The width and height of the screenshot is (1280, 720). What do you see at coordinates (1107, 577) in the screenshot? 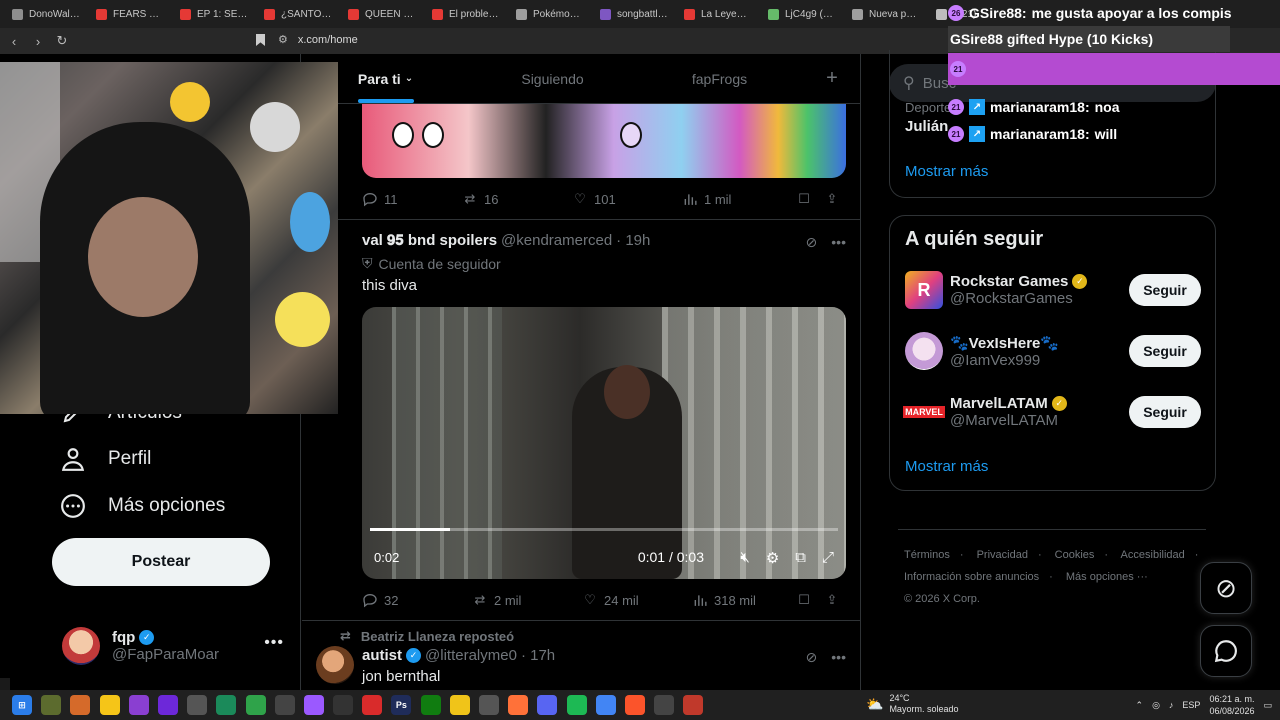
I see `footer-link: Más opciones ···` at bounding box center [1107, 577].